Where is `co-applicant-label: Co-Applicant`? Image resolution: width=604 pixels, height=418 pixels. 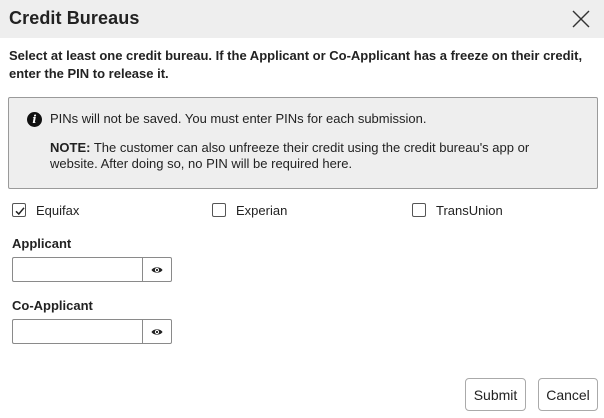 co-applicant-label: Co-Applicant is located at coordinates (52, 305).